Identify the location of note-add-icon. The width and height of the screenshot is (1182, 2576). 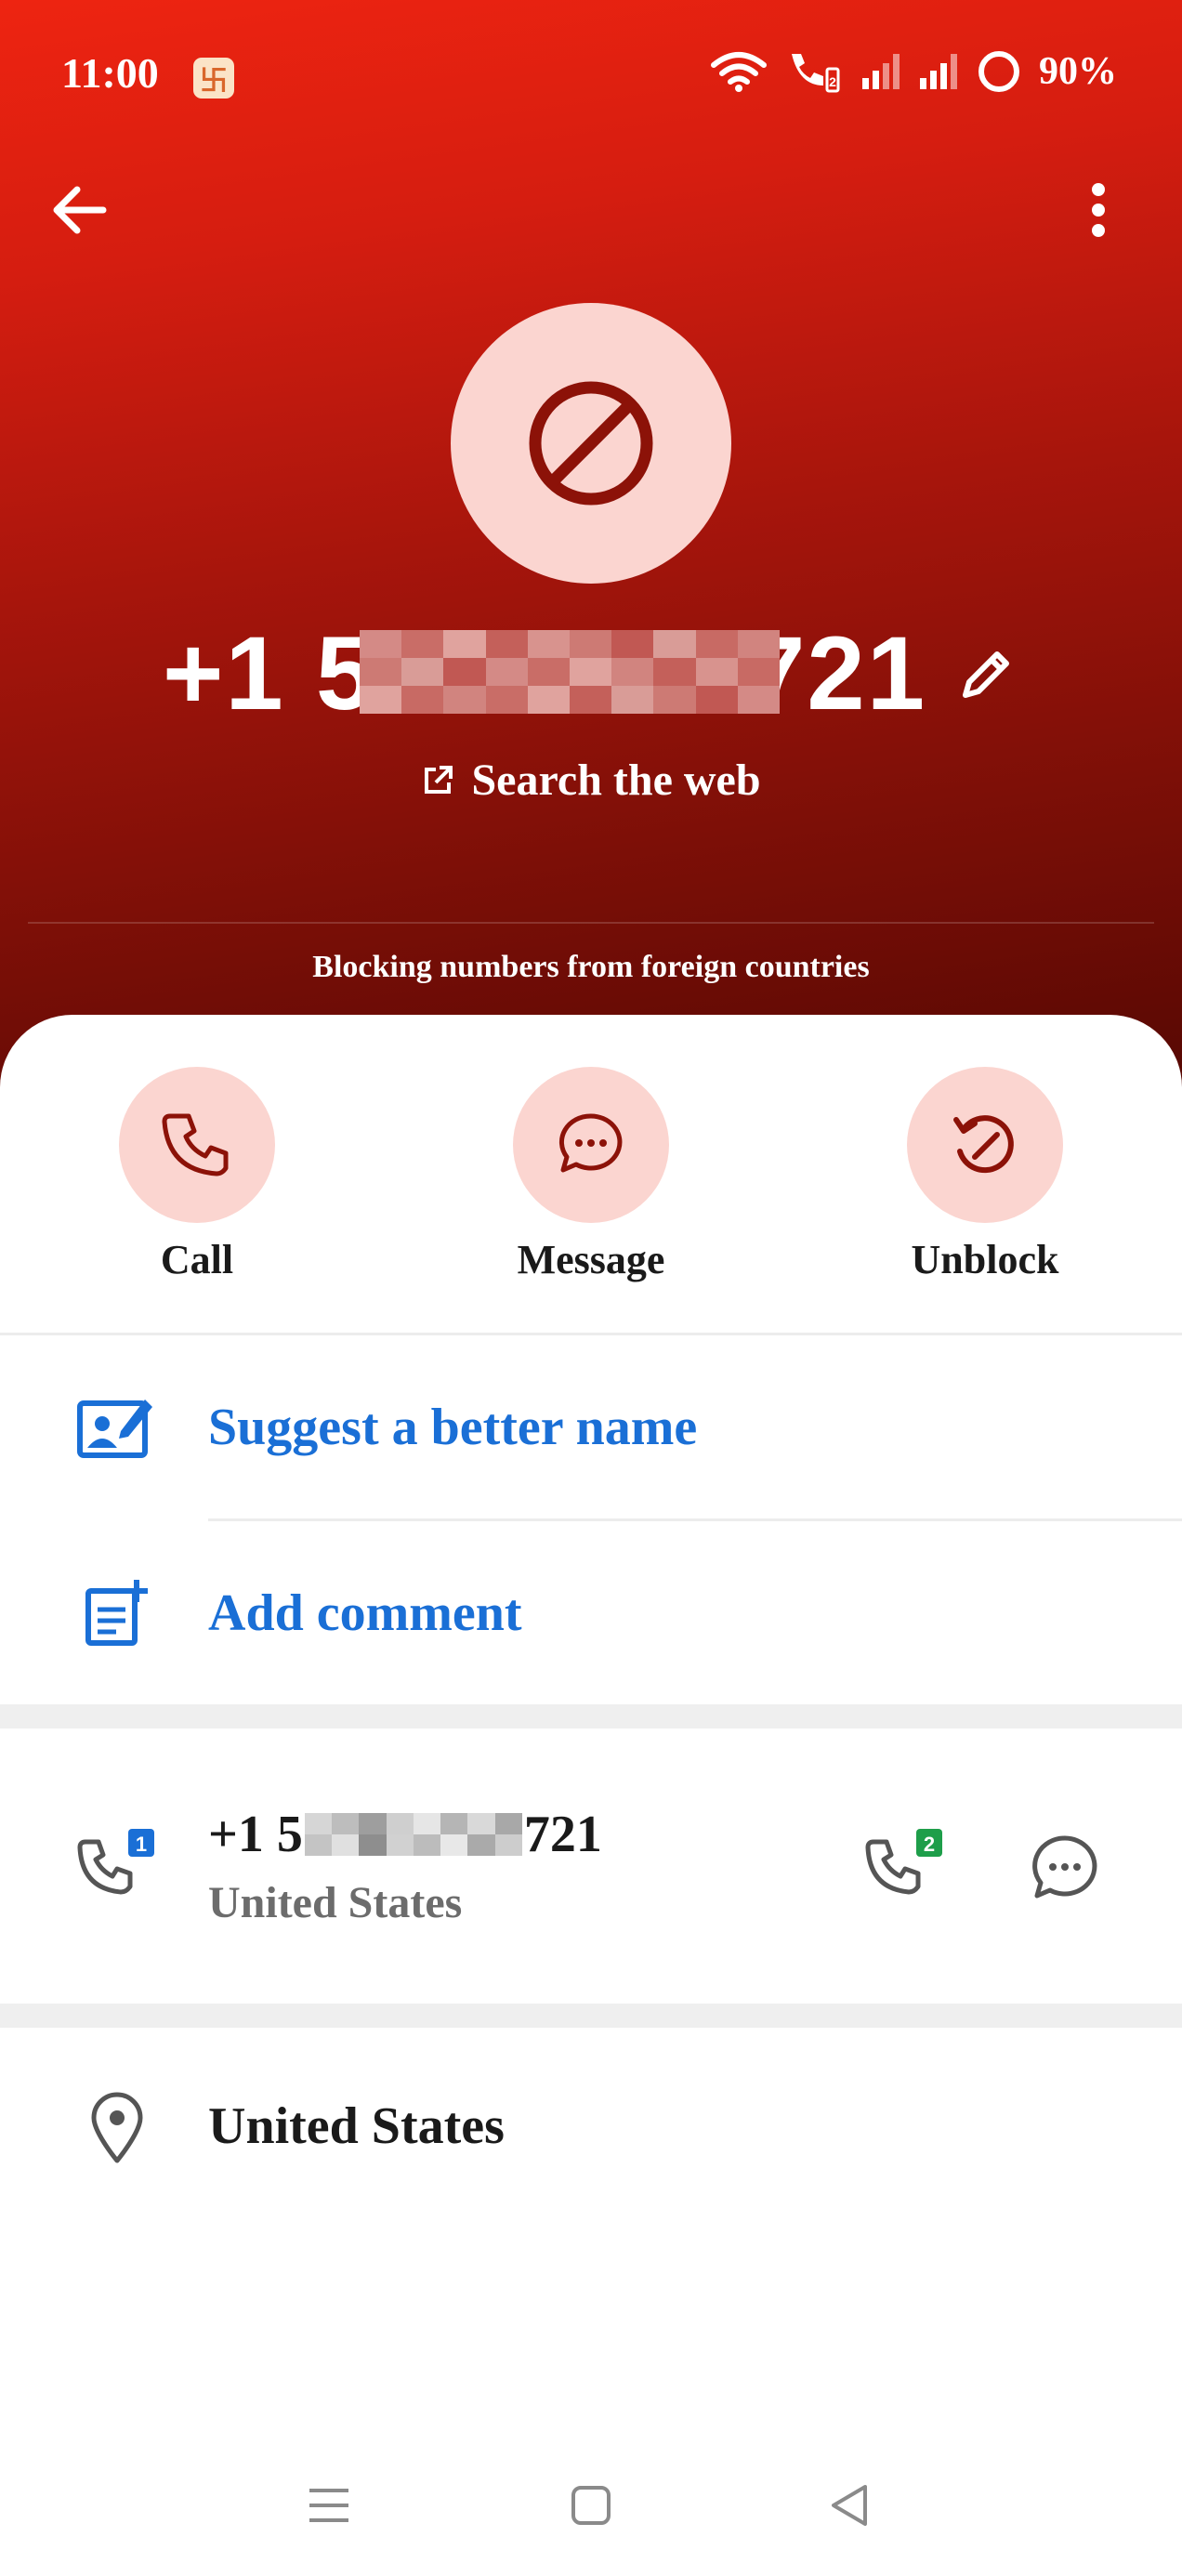
(118, 1613).